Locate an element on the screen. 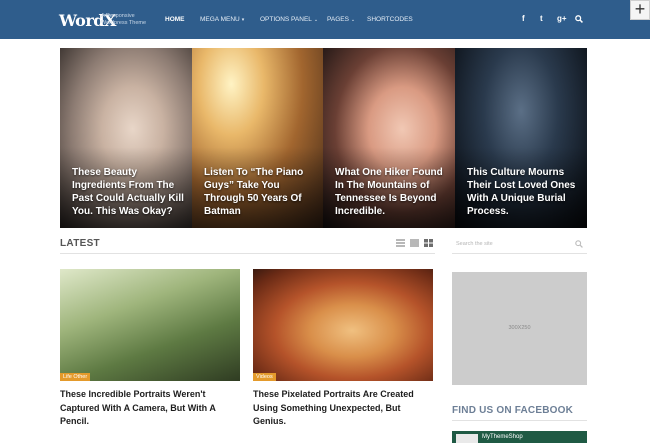 This screenshot has height=443, width=650. post-thumbnail: Life Other is located at coordinates (150, 325).